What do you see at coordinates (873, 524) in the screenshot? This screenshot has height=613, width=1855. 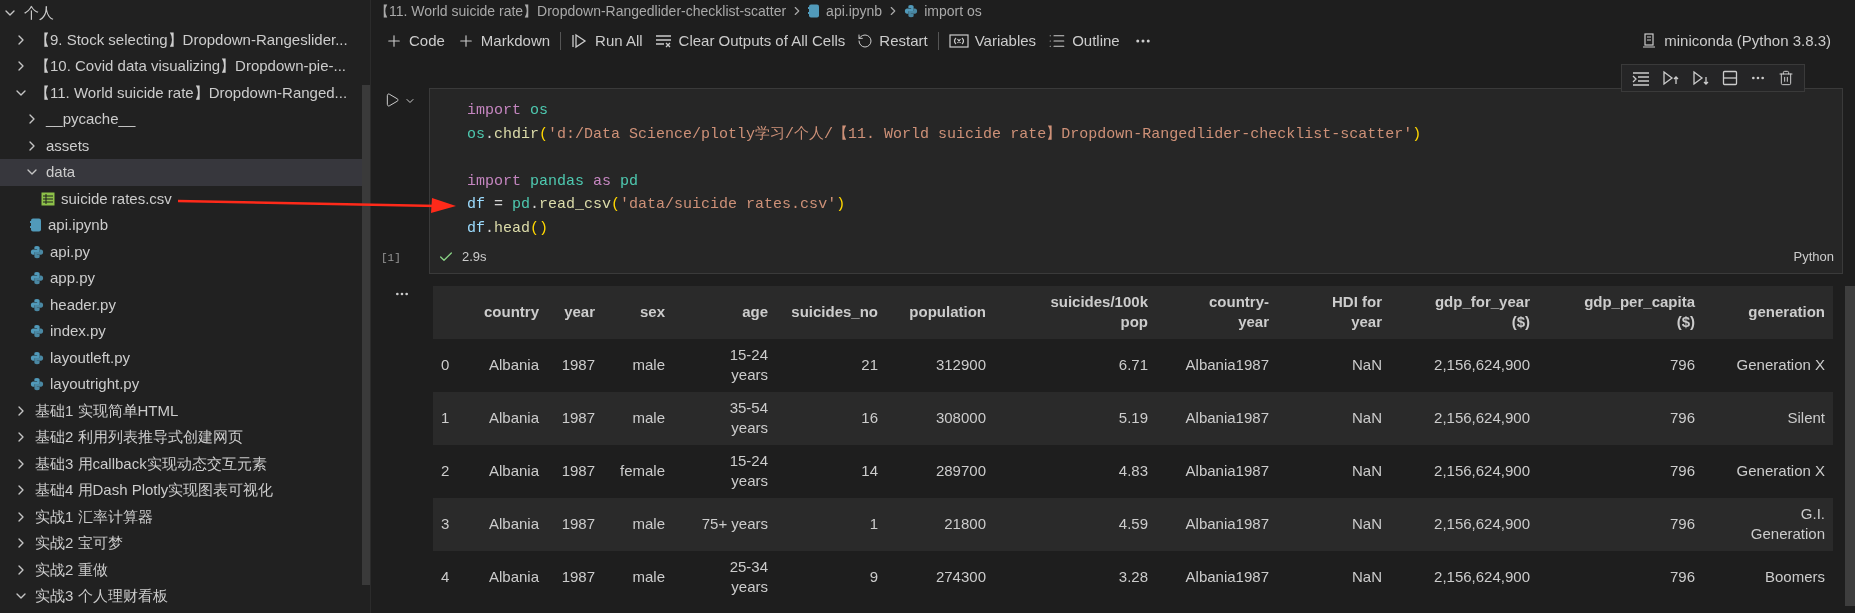 I see `table-cell: 1` at bounding box center [873, 524].